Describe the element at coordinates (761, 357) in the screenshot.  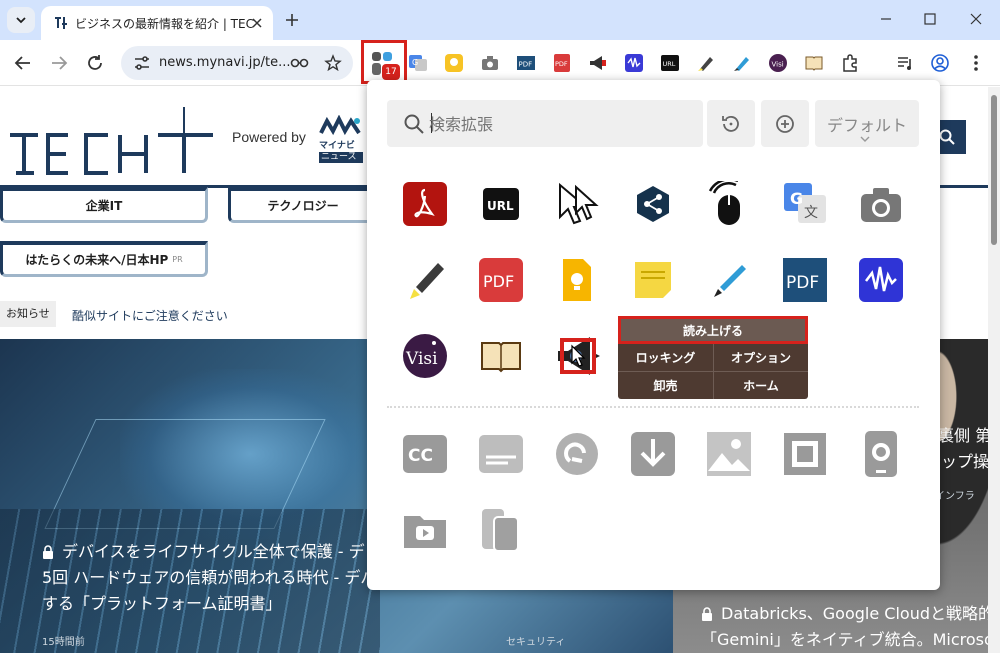
I see `options-menu-item: オプション` at that location.